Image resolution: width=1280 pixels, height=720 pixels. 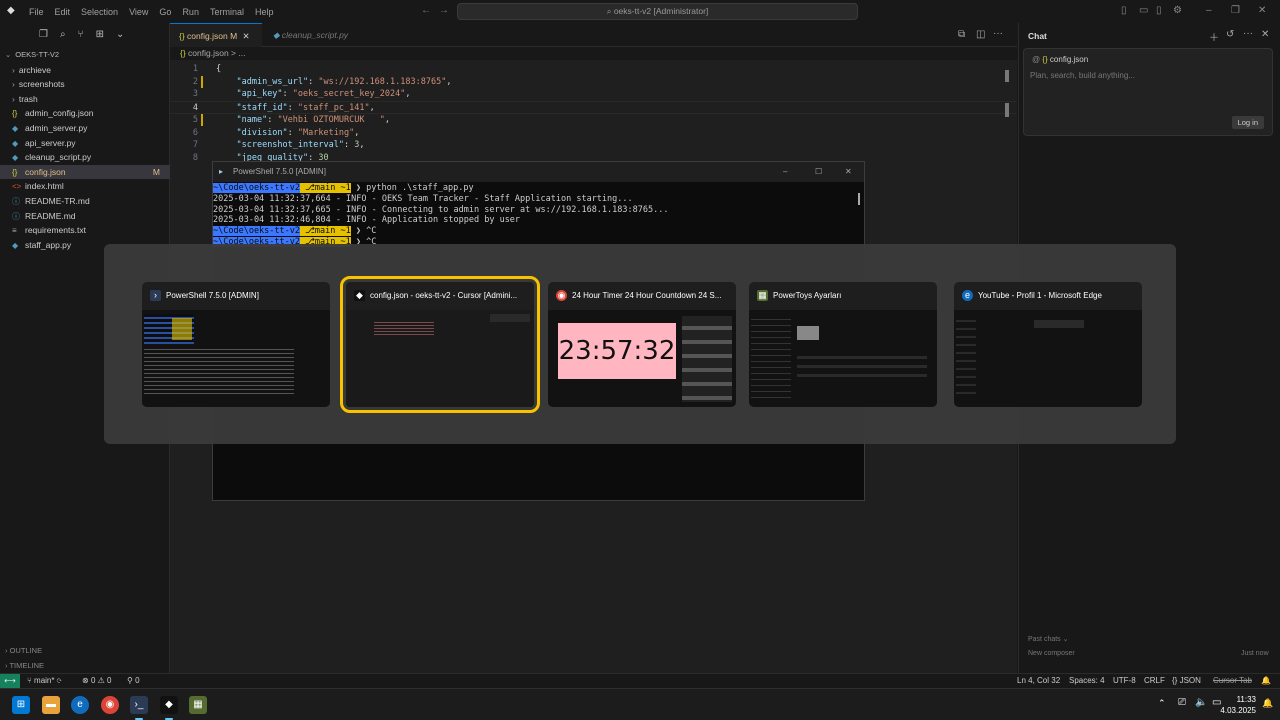 What do you see at coordinates (236, 344) in the screenshot?
I see `switcher-card-powershell: › PowerShell 7.5.0 [ADMIN]` at bounding box center [236, 344].